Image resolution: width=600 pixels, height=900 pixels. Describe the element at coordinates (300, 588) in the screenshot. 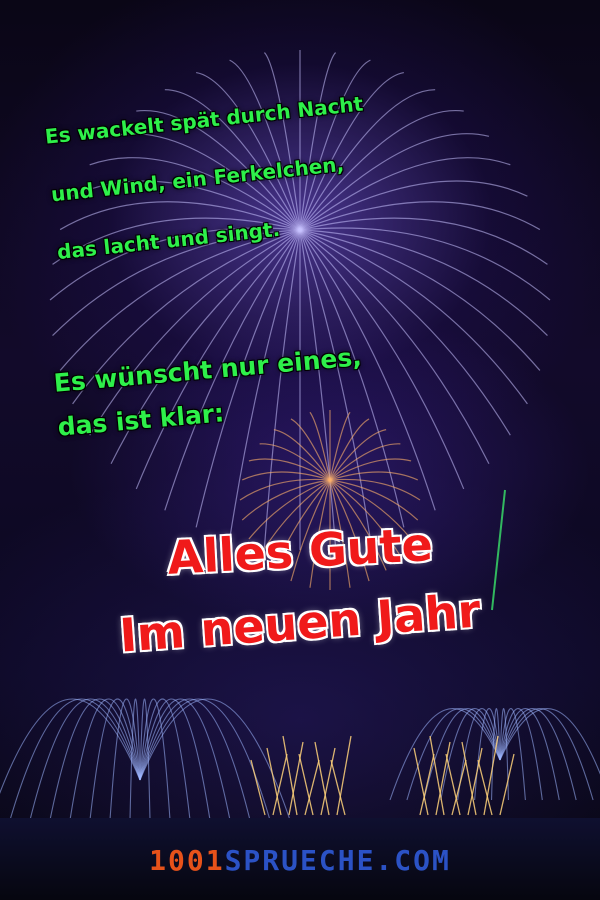

I see `new-year-greeting: Alles Gute Im neuen Jahr` at that location.